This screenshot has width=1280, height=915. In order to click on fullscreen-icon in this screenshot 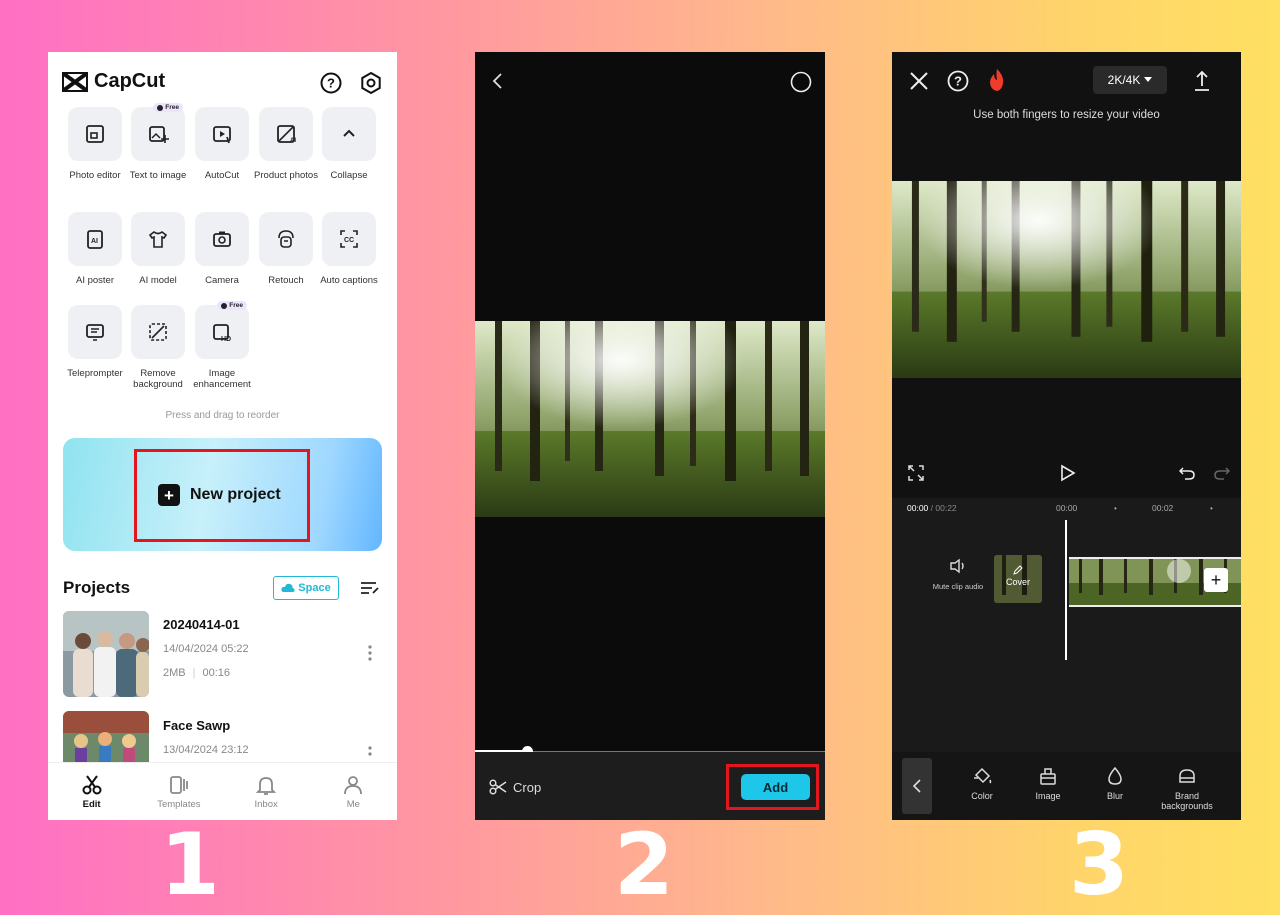, I will do `click(916, 475)`.